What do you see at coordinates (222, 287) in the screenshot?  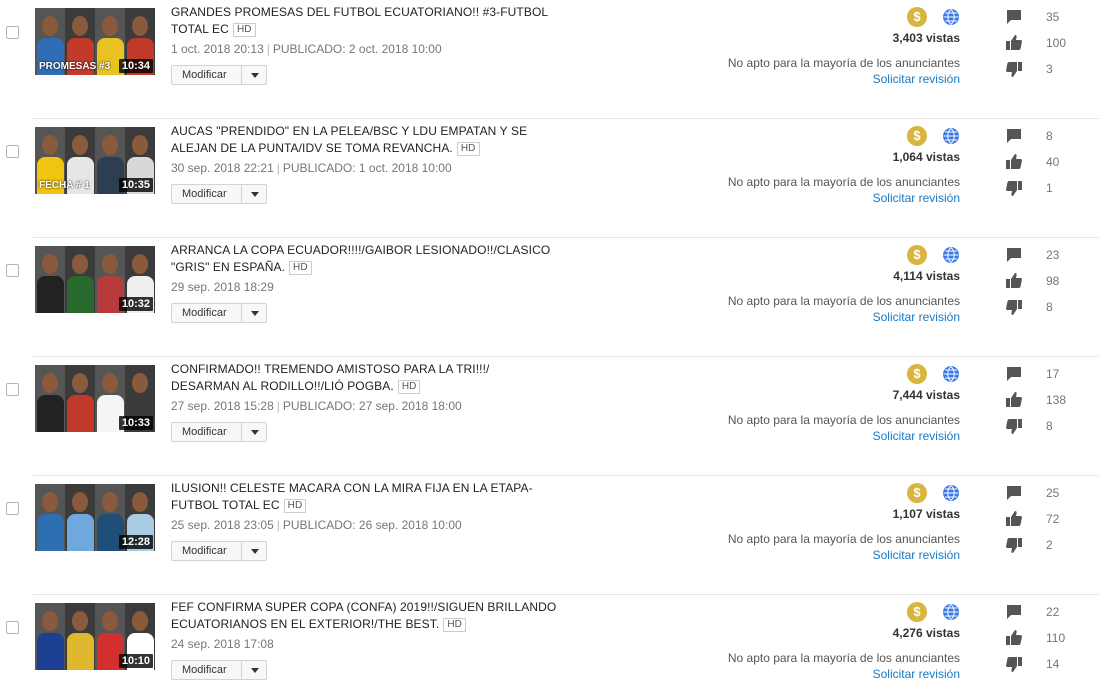 I see `recorded-date: 29 sep. 2018 18:29` at bounding box center [222, 287].